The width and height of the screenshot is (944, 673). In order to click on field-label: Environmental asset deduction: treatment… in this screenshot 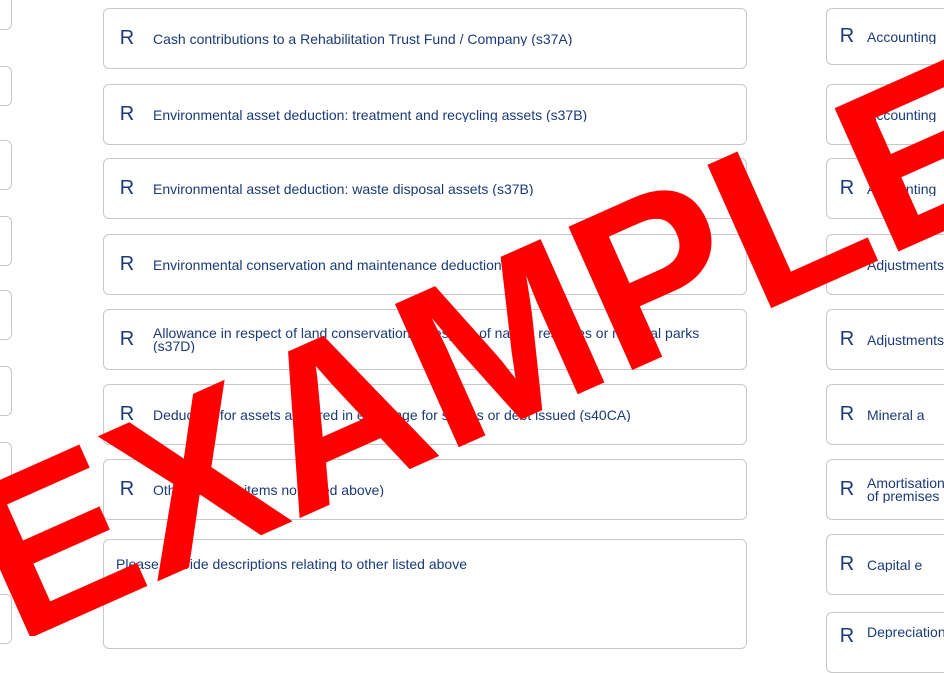, I will do `click(370, 114)`.